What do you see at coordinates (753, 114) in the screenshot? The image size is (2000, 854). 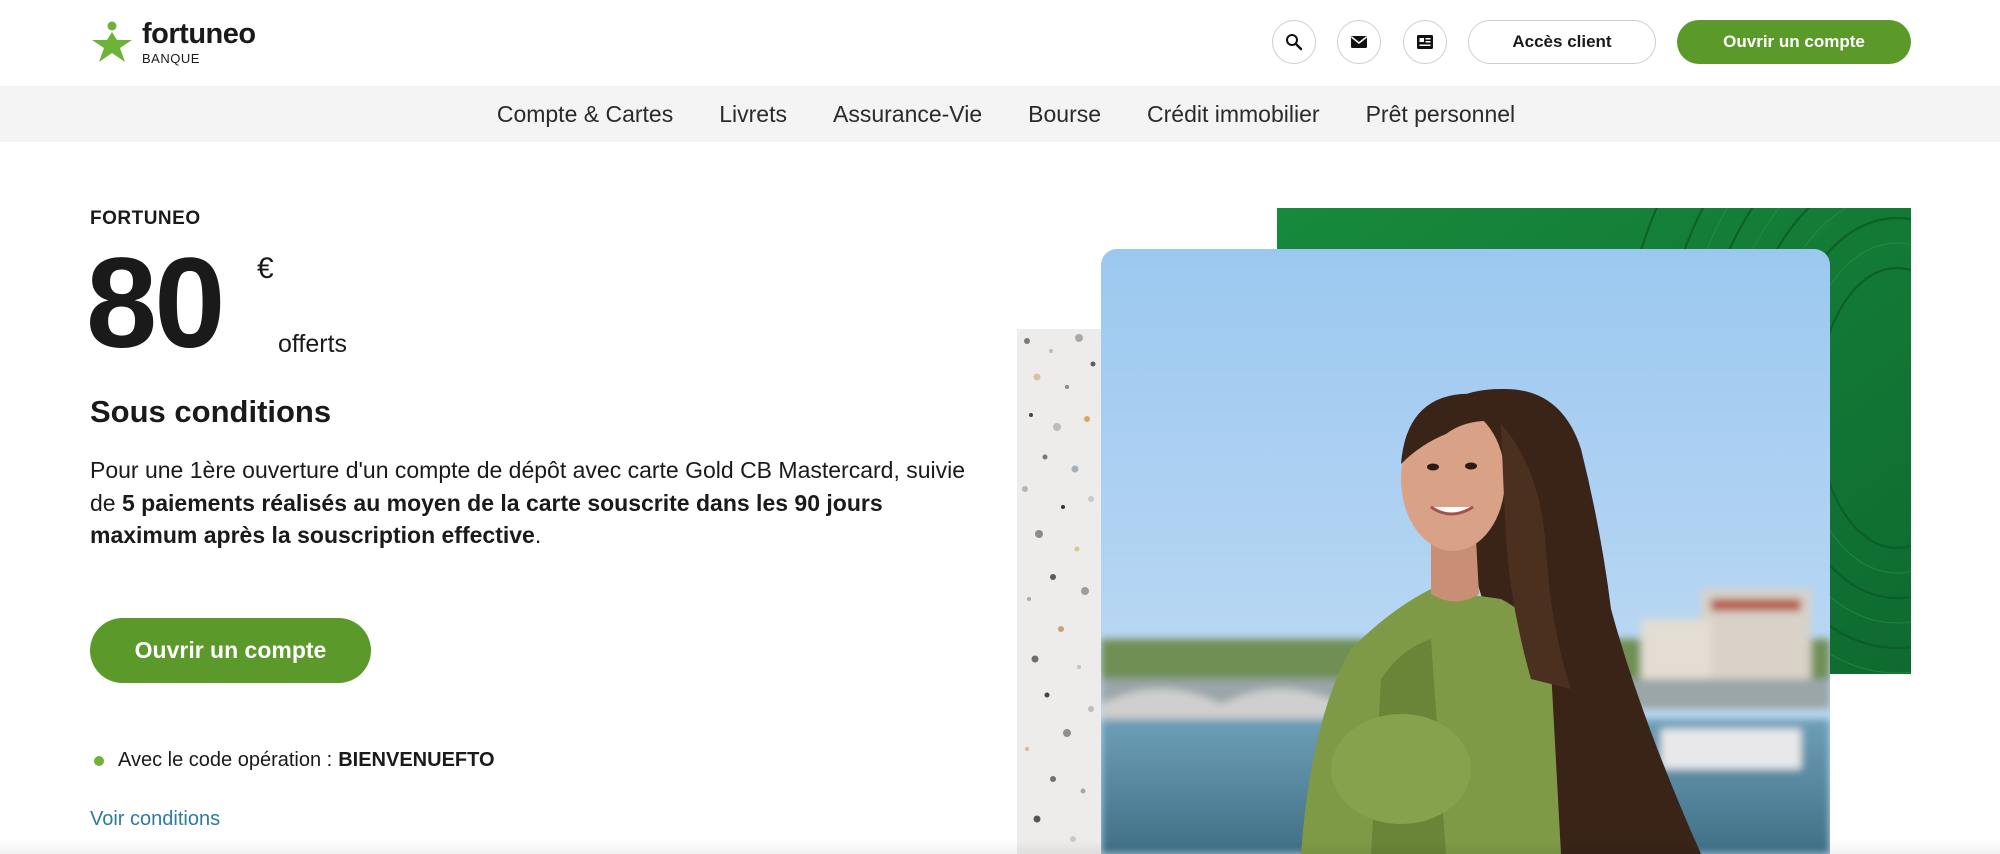 I see `nav-item-livrets: Livrets` at bounding box center [753, 114].